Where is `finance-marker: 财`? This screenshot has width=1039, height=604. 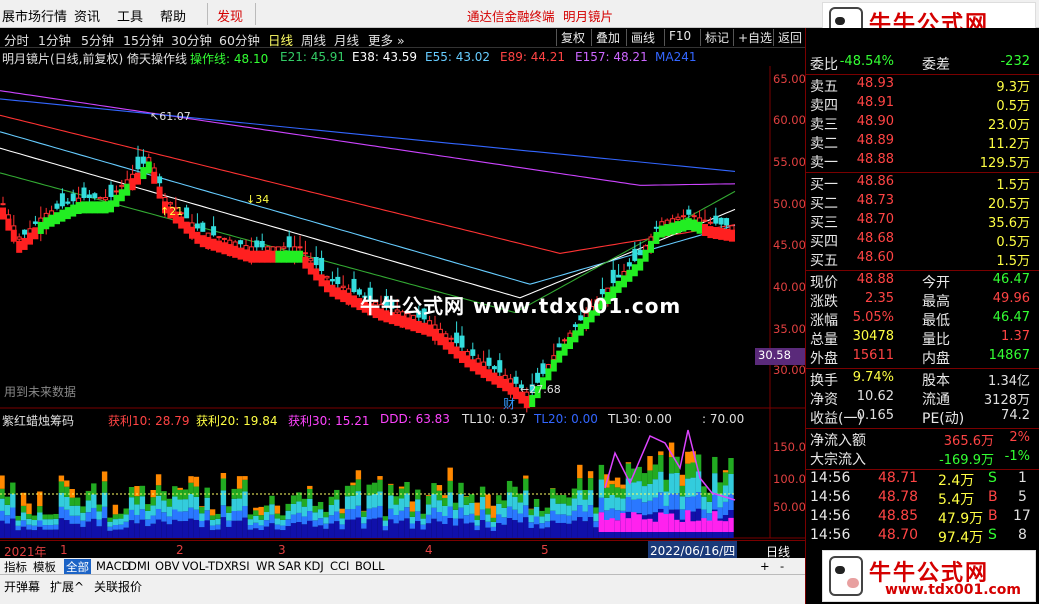
finance-marker: 财 is located at coordinates (509, 403).